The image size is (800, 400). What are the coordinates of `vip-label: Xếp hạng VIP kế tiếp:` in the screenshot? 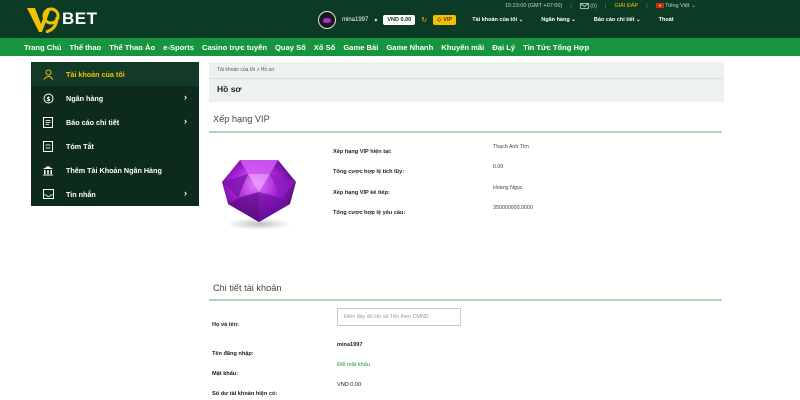 It's located at (361, 193).